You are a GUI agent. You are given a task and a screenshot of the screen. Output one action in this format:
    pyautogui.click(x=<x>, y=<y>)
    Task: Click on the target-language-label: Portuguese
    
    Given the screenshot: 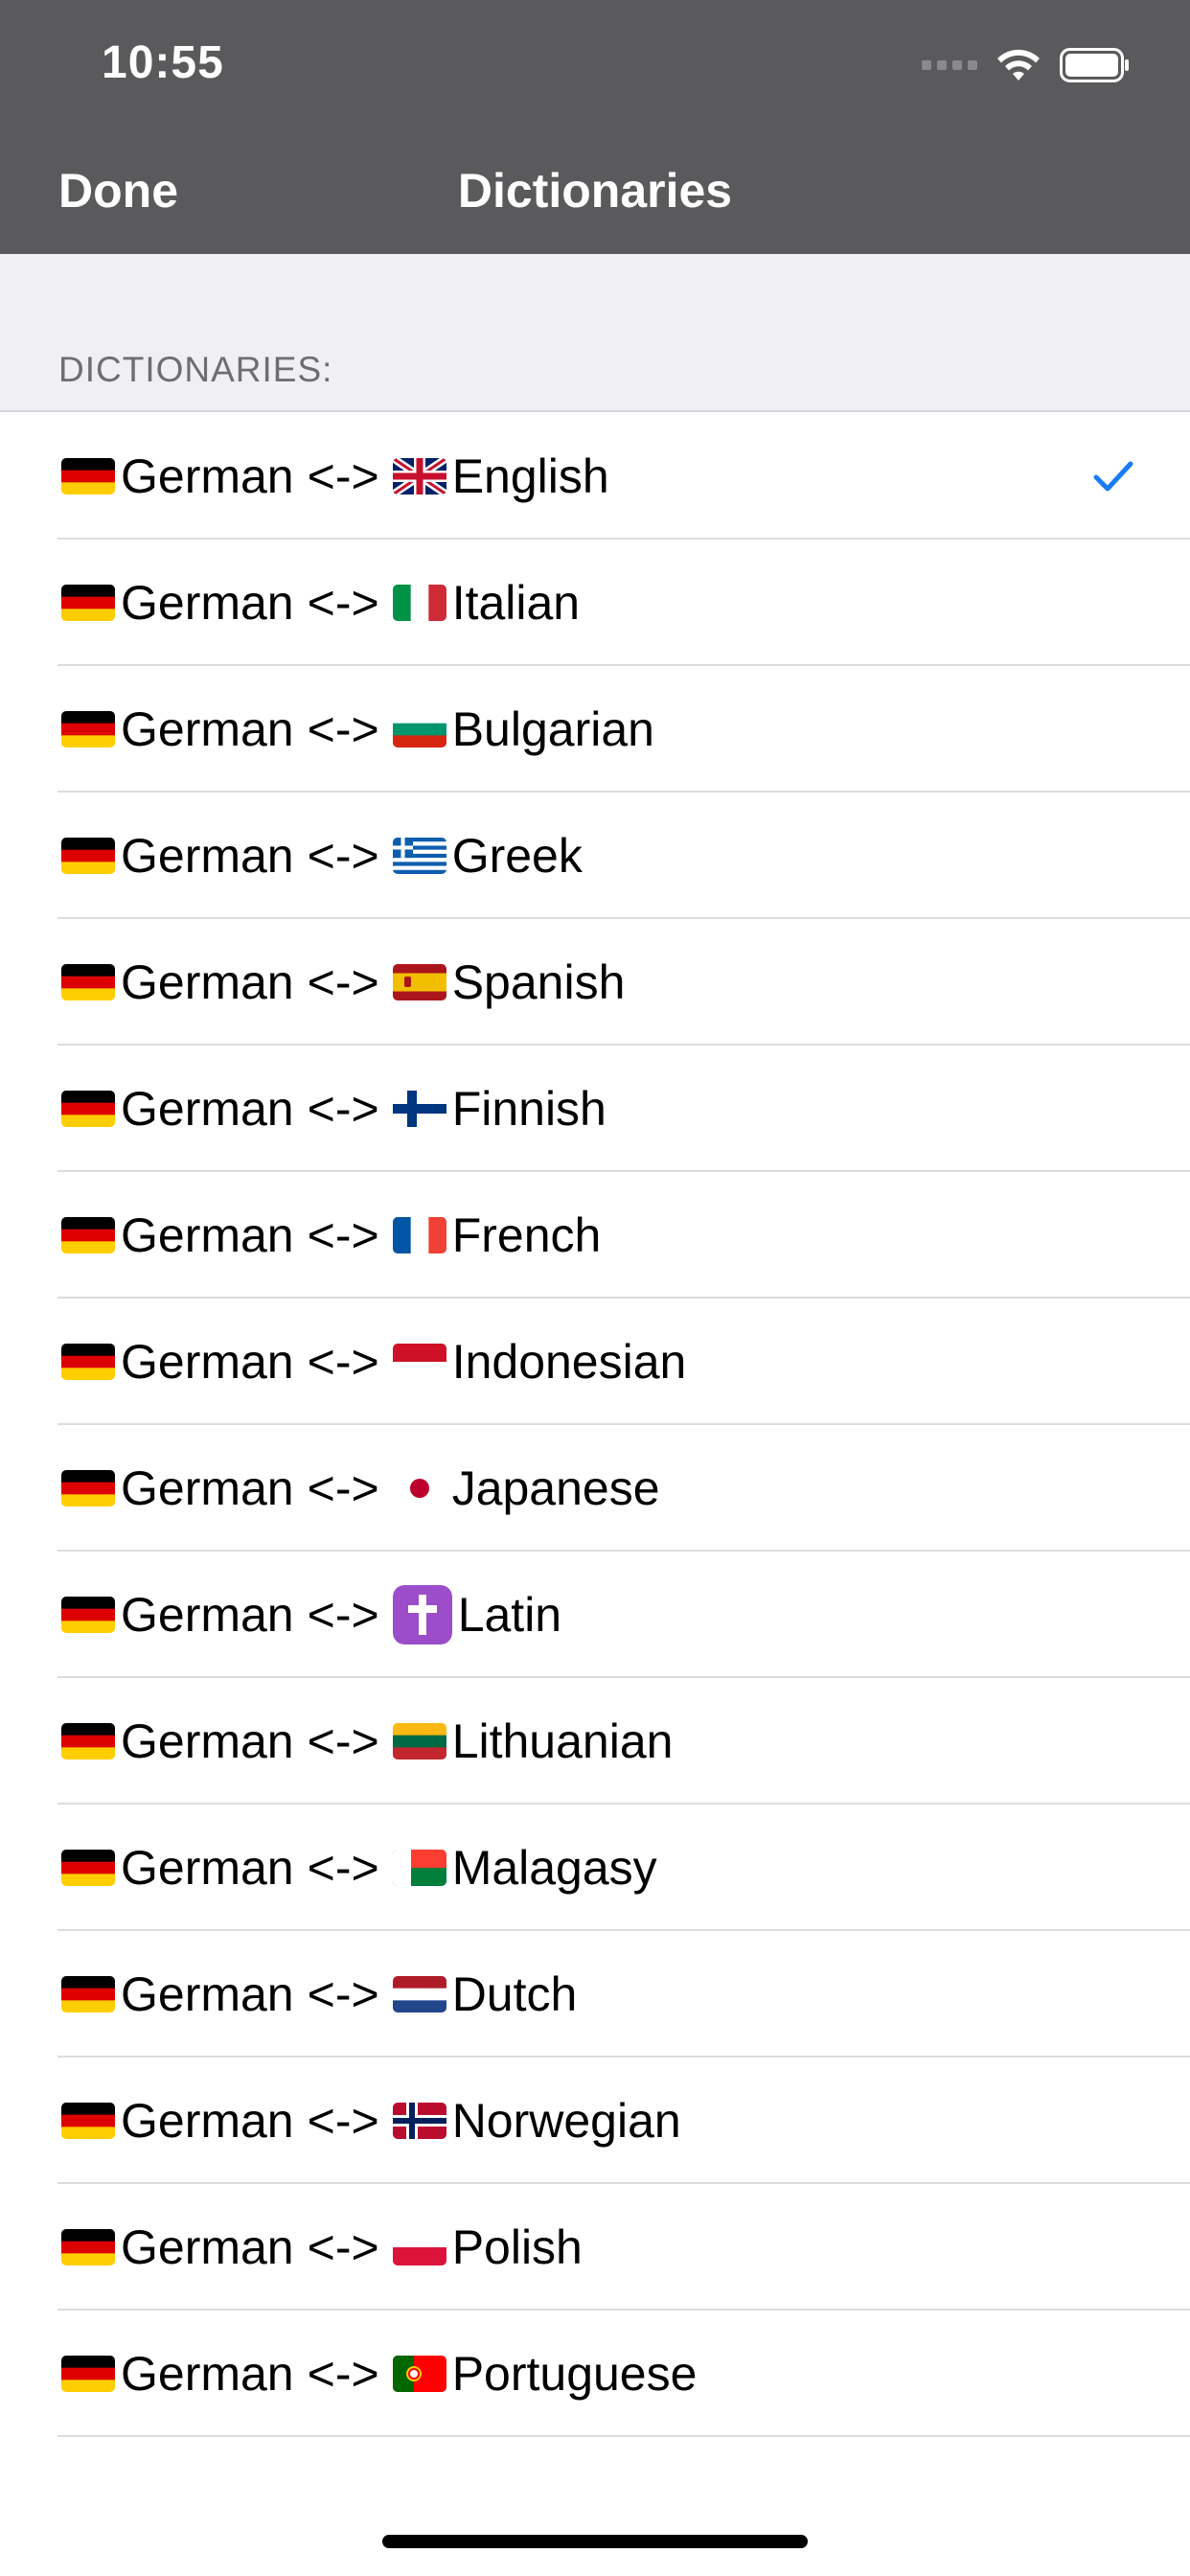 What is the action you would take?
    pyautogui.click(x=574, y=2374)
    